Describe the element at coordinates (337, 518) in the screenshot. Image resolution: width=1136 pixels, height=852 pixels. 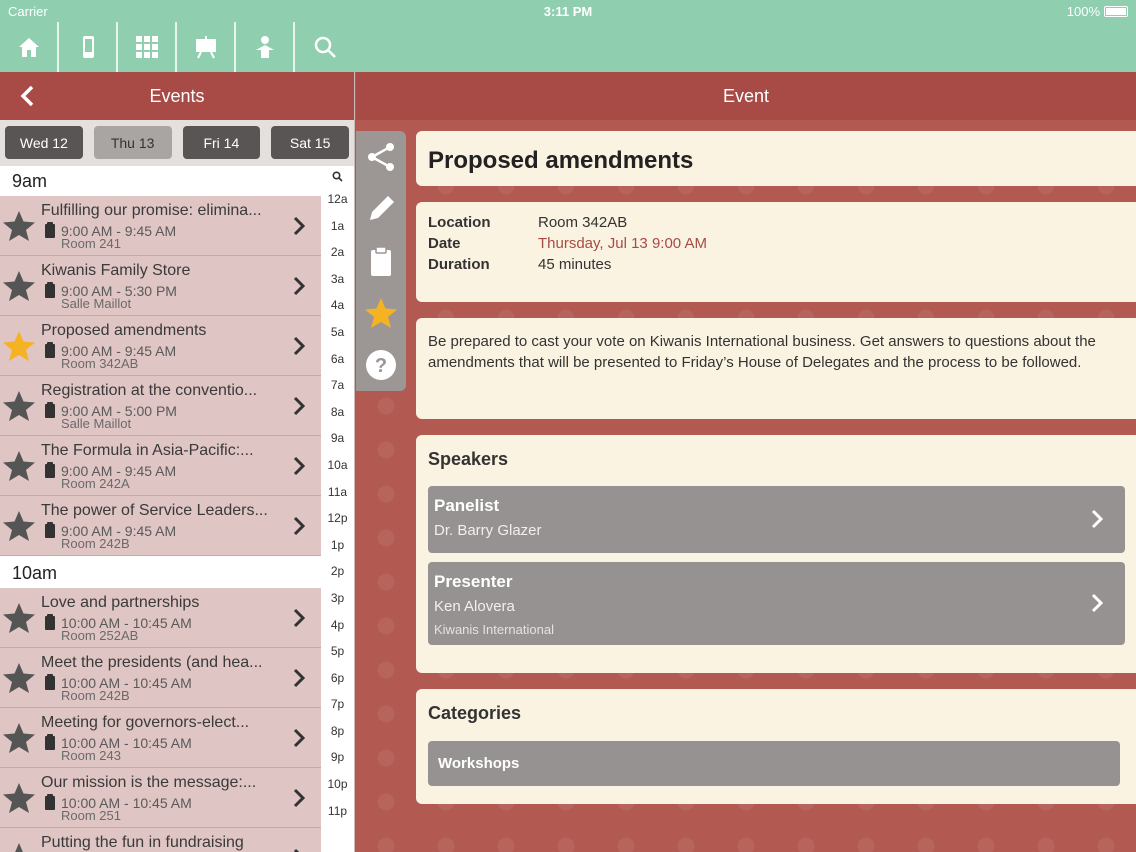
I see `index-item: 12p` at that location.